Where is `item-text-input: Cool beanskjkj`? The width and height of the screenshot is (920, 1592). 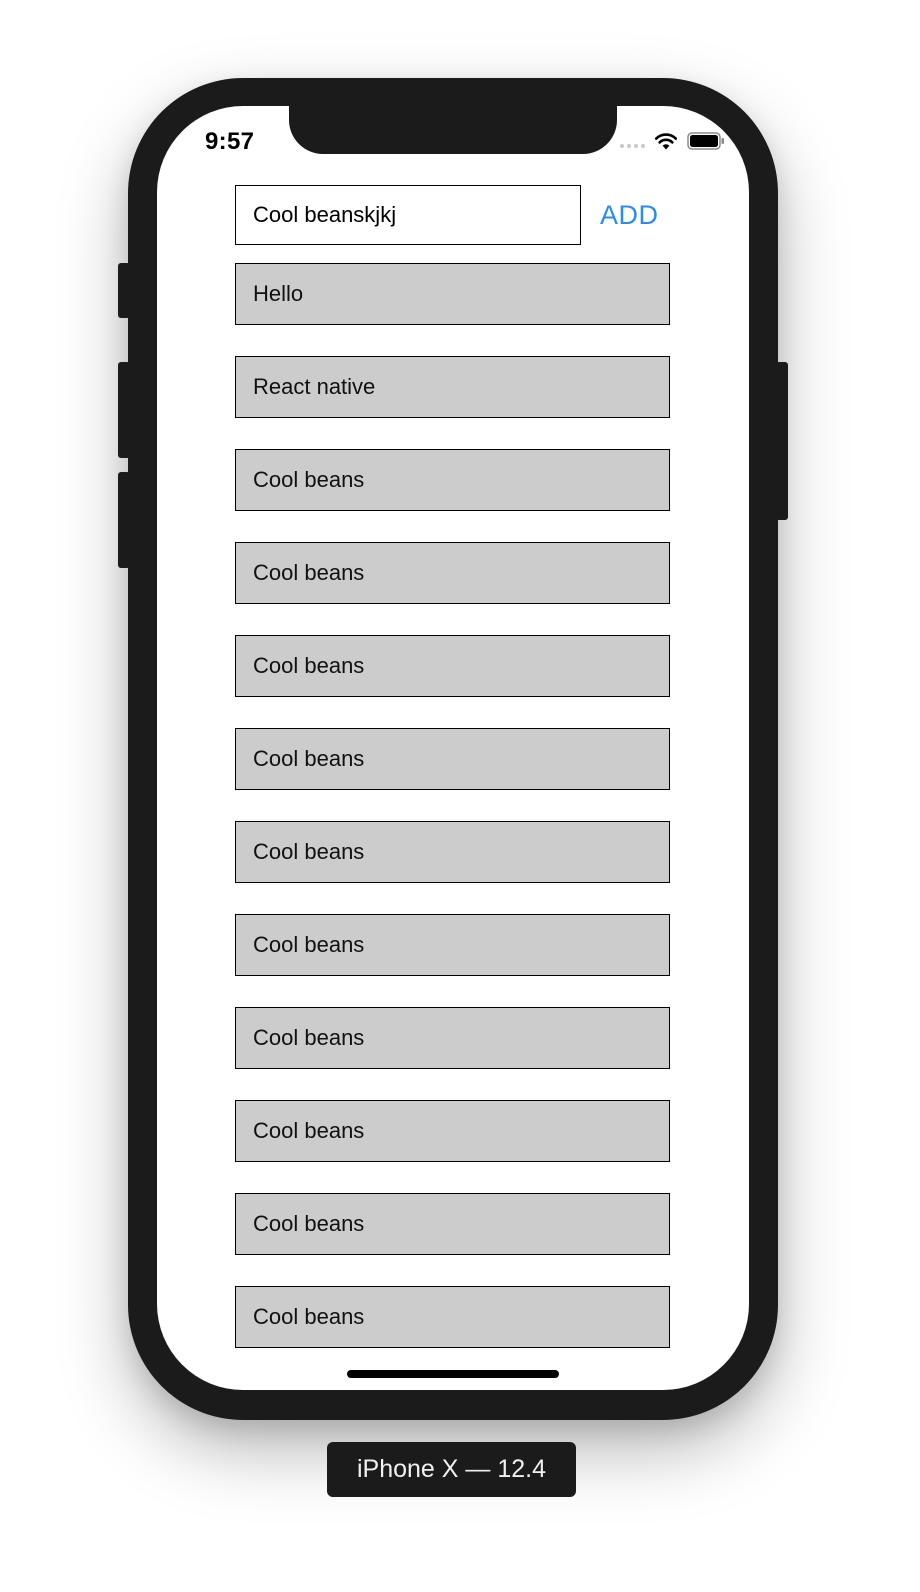 item-text-input: Cool beanskjkj is located at coordinates (408, 215).